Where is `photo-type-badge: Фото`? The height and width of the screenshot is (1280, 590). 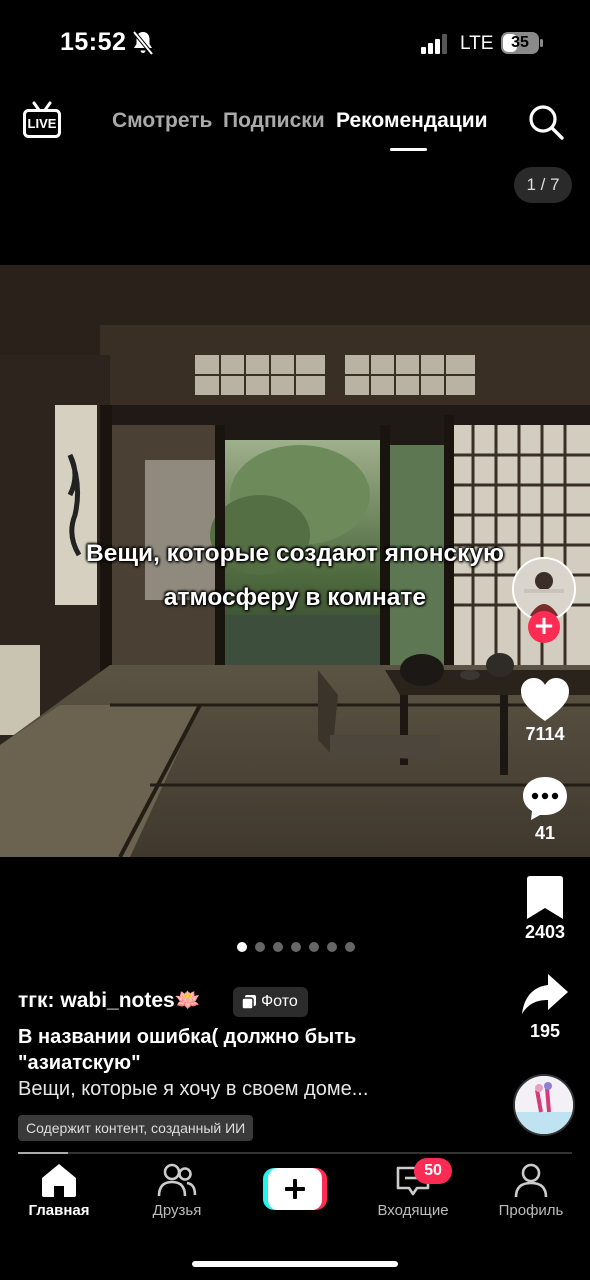
photo-type-badge: Фото is located at coordinates (270, 1002).